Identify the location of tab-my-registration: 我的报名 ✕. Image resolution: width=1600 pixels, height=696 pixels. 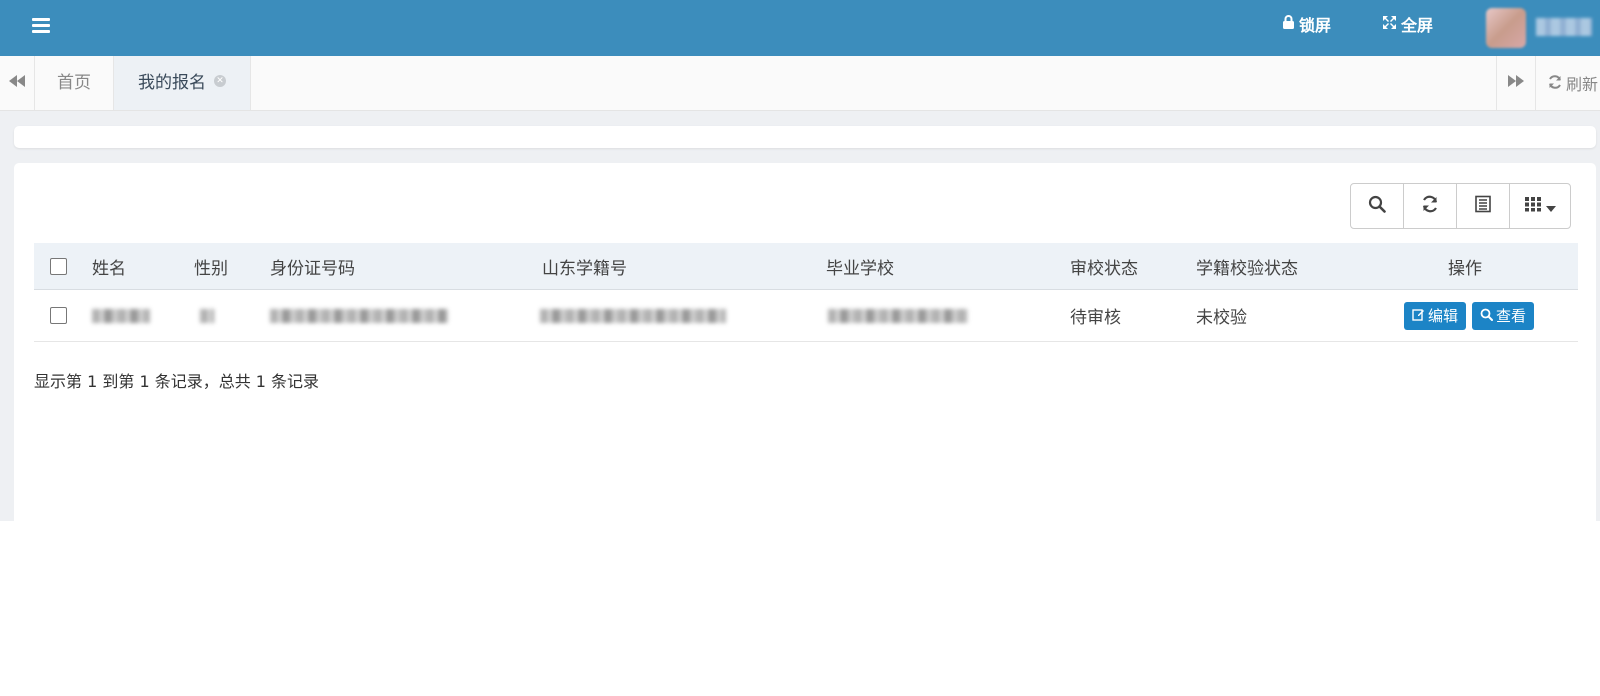
(182, 83).